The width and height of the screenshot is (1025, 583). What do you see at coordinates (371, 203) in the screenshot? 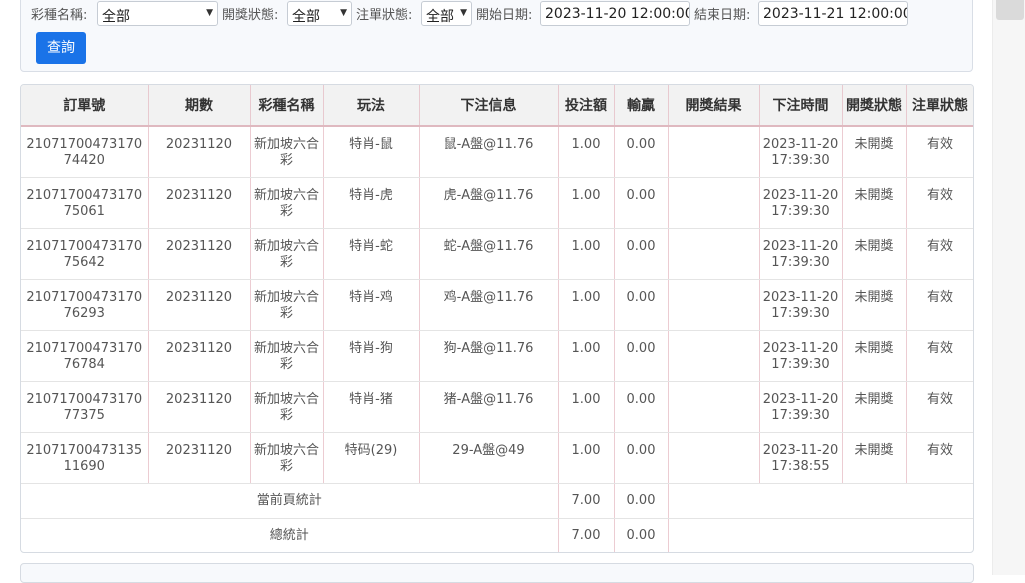
I see `cell-play: 特肖-虎` at bounding box center [371, 203].